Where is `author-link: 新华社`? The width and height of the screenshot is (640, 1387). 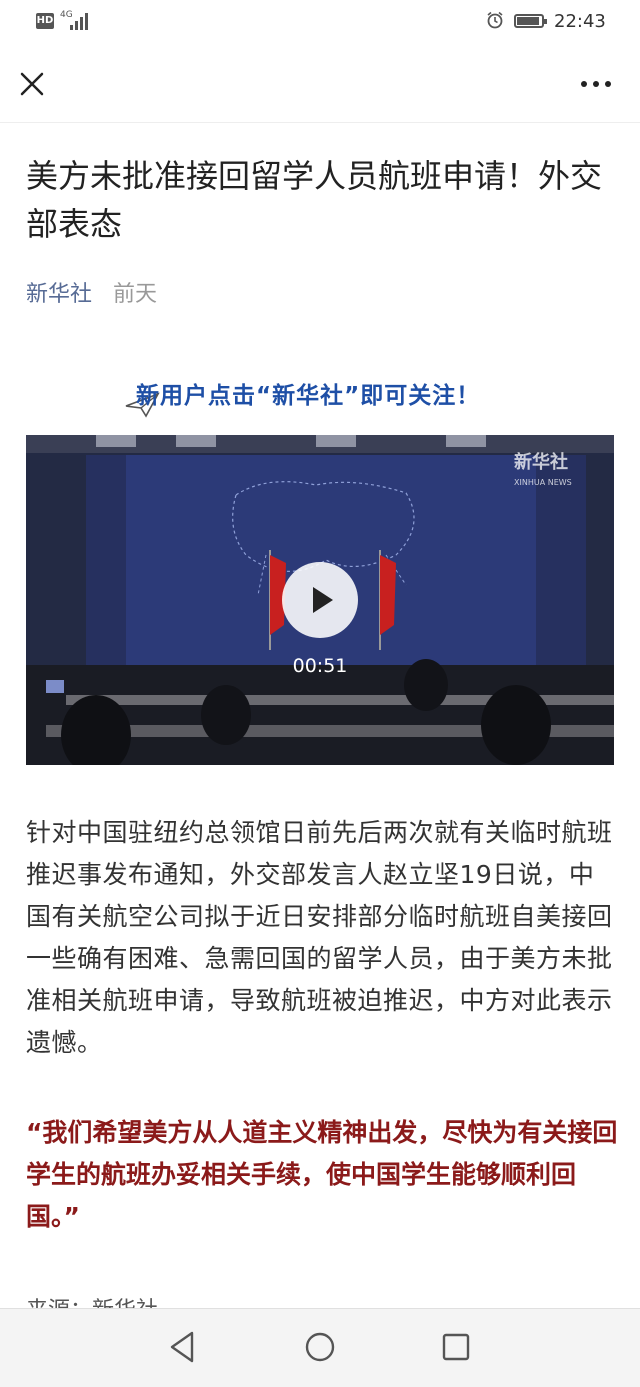
author-link: 新华社 is located at coordinates (59, 294).